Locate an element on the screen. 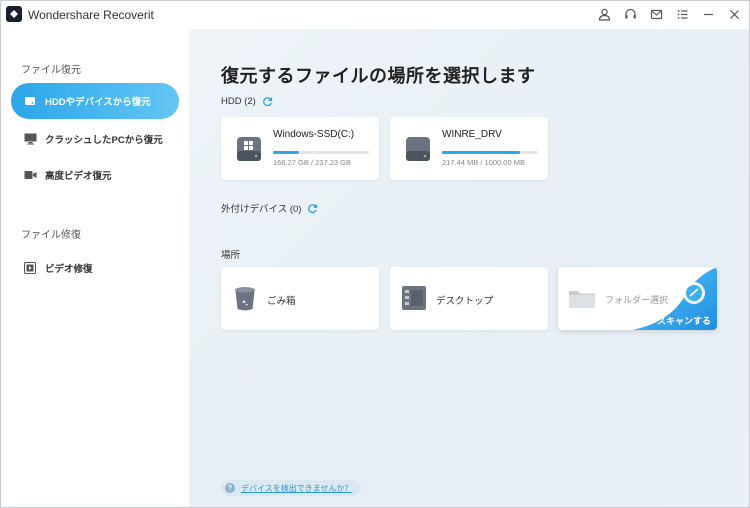 Image resolution: width=750 pixels, height=508 pixels. sidebar-item-hdd-recovery: HDDやデバイスから復元 is located at coordinates (95, 101).